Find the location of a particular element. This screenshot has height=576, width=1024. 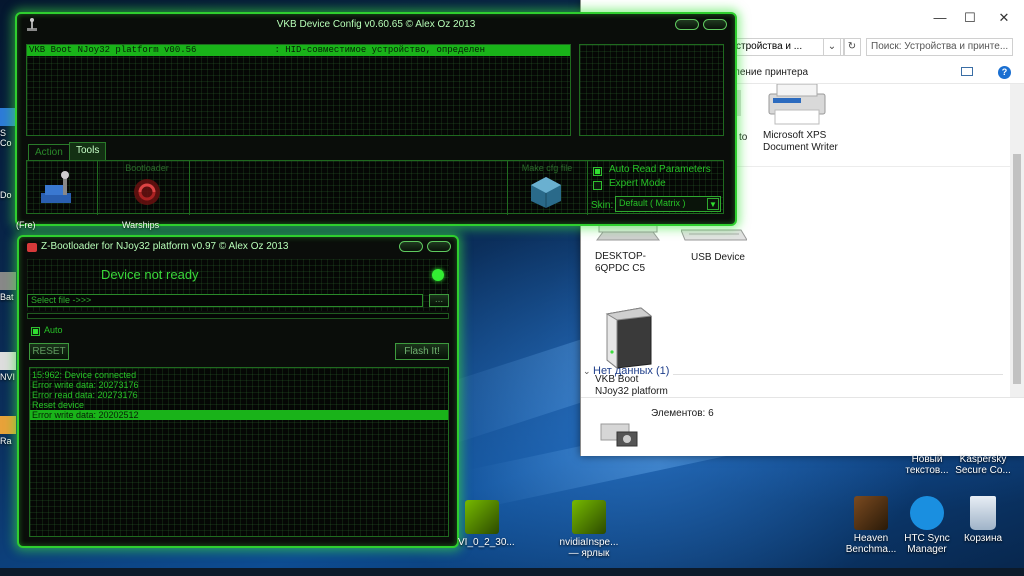

vertical-scrollbar is located at coordinates (1017, 240).